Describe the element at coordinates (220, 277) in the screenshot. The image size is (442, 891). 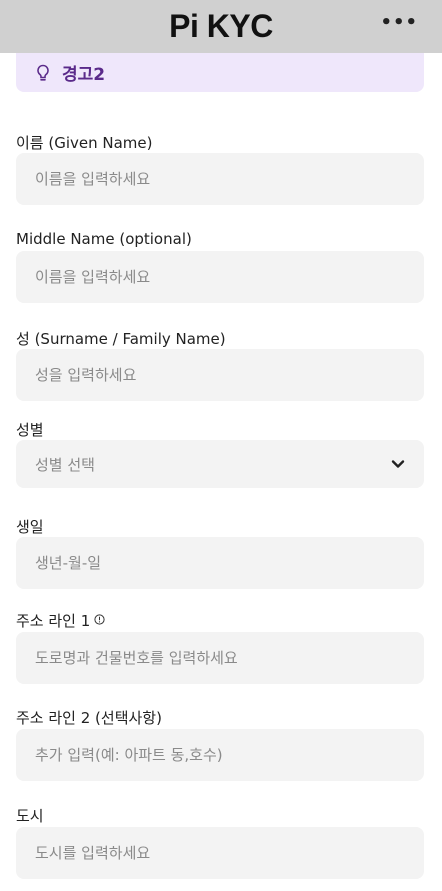
I see `middle-name-input` at that location.